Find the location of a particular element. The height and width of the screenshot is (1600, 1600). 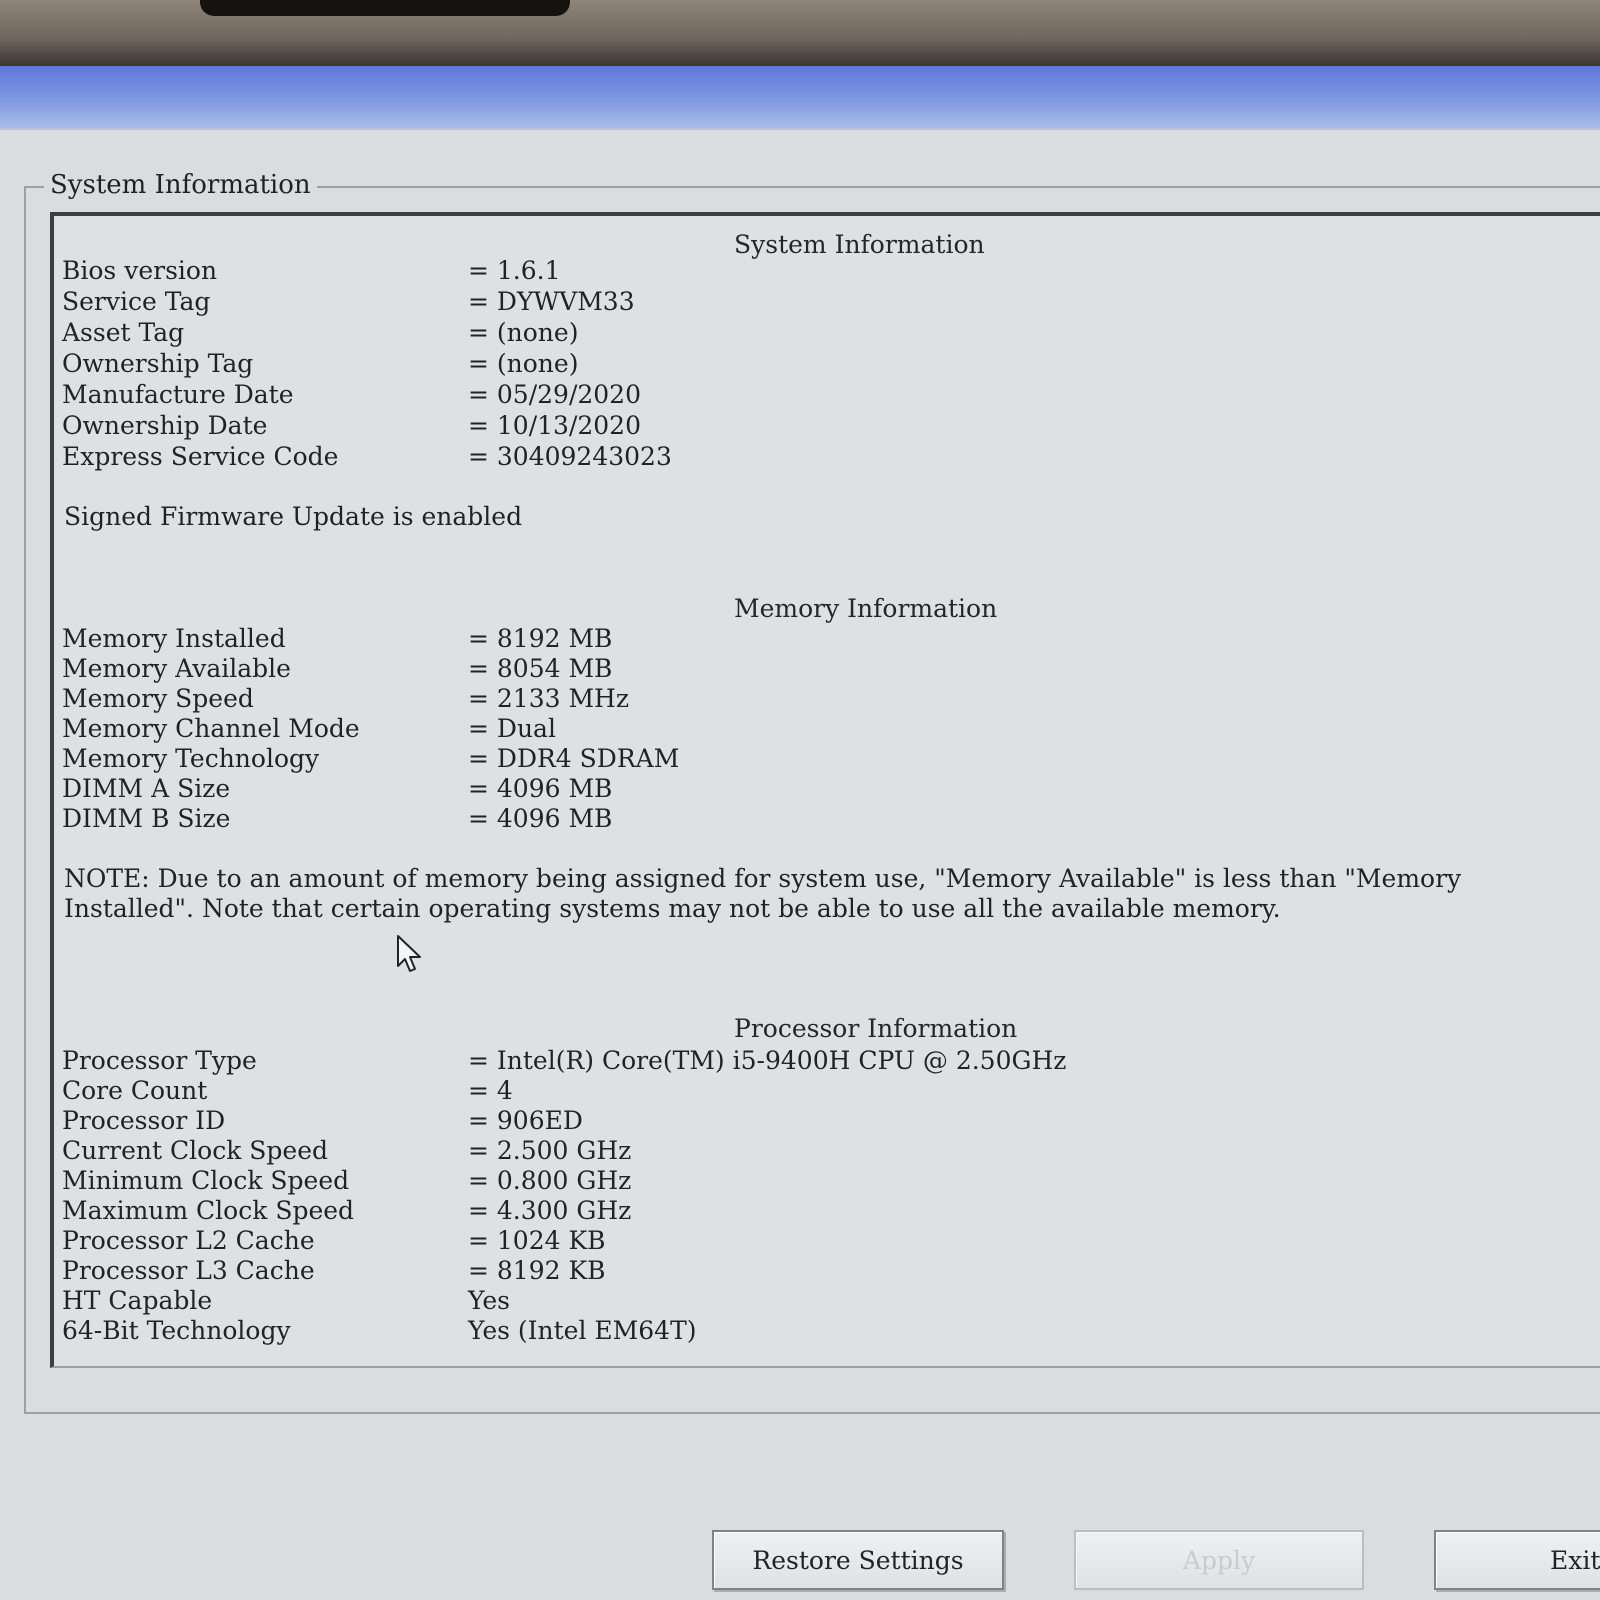

row-value: = 05/29/2020 is located at coordinates (554, 394).